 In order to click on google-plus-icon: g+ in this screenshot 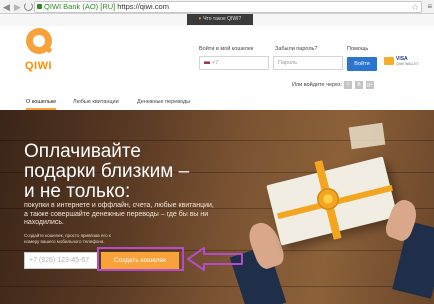, I will do `click(370, 85)`.